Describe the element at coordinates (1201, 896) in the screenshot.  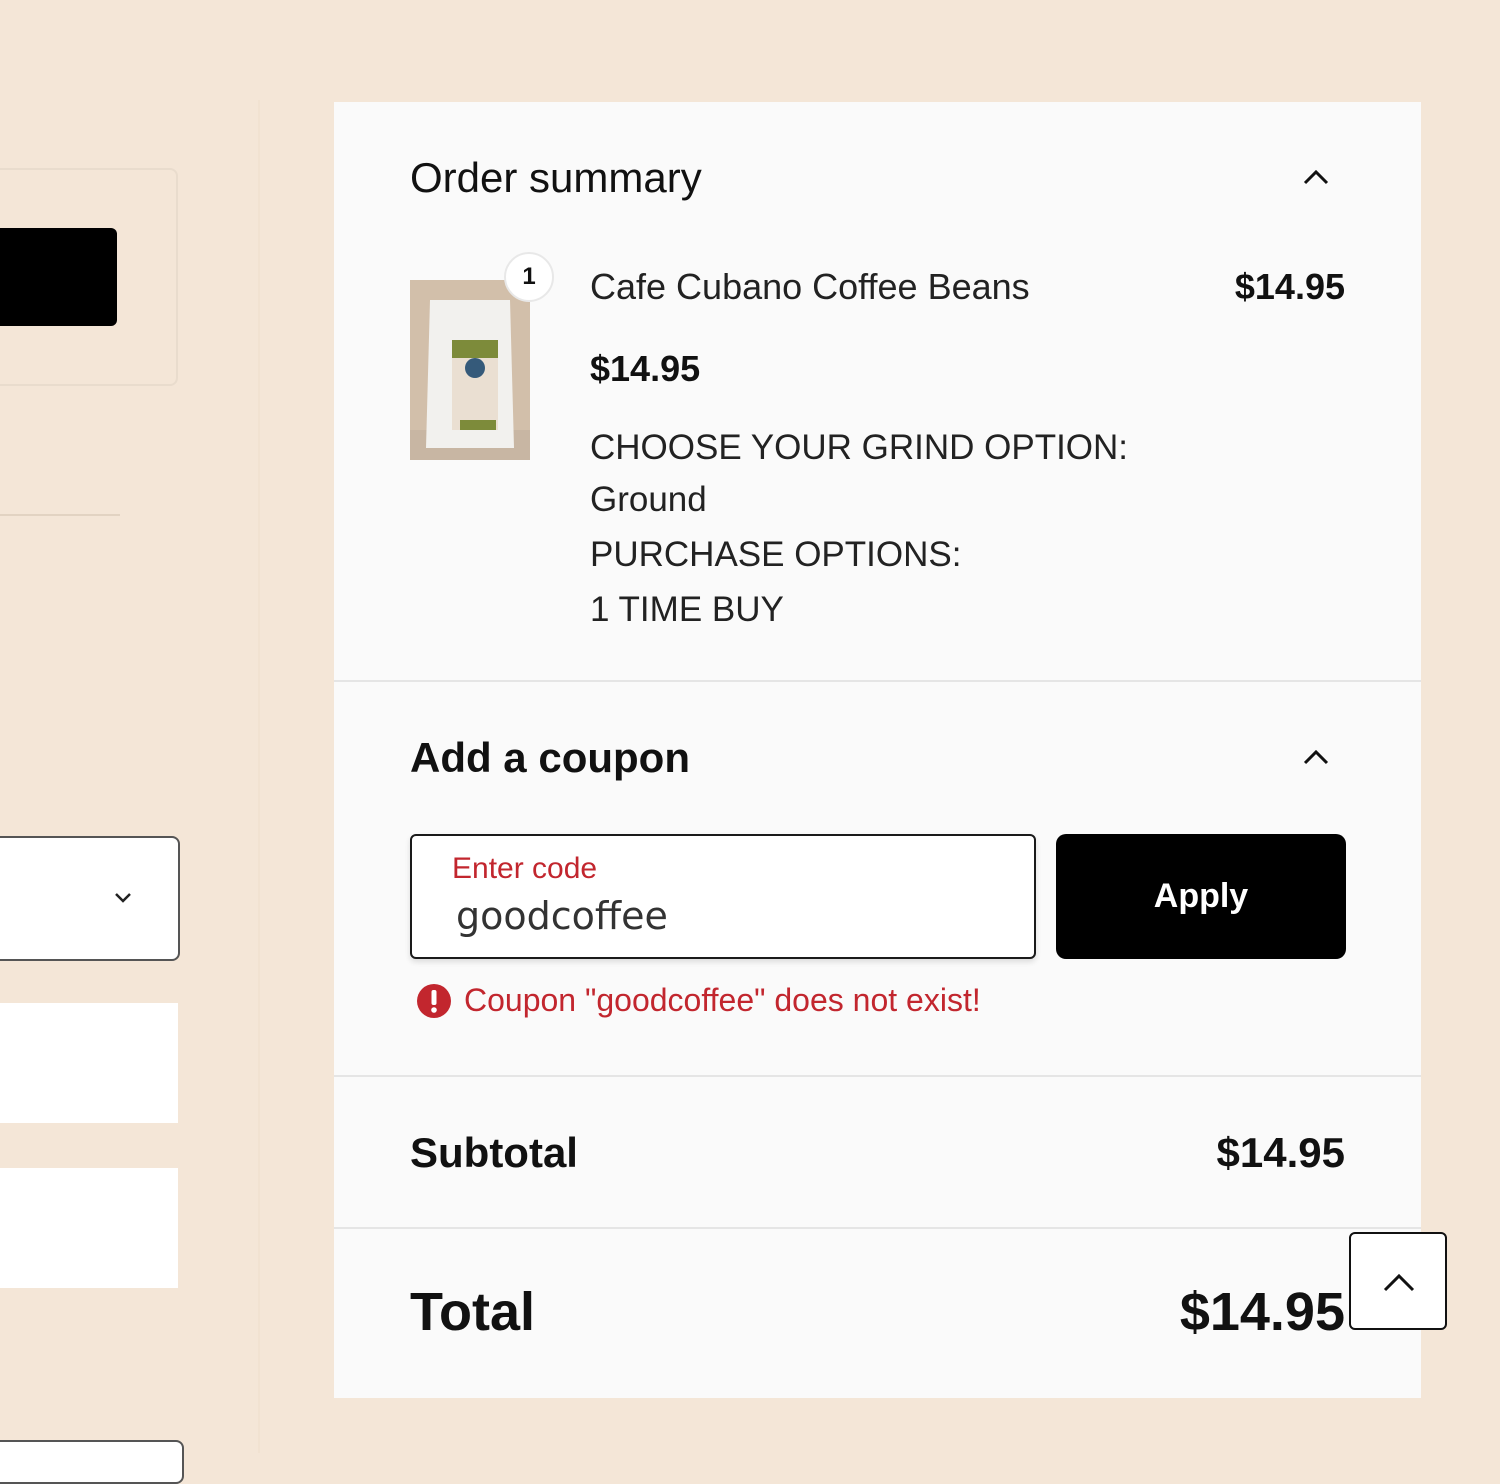
I see `apply-button: Apply` at that location.